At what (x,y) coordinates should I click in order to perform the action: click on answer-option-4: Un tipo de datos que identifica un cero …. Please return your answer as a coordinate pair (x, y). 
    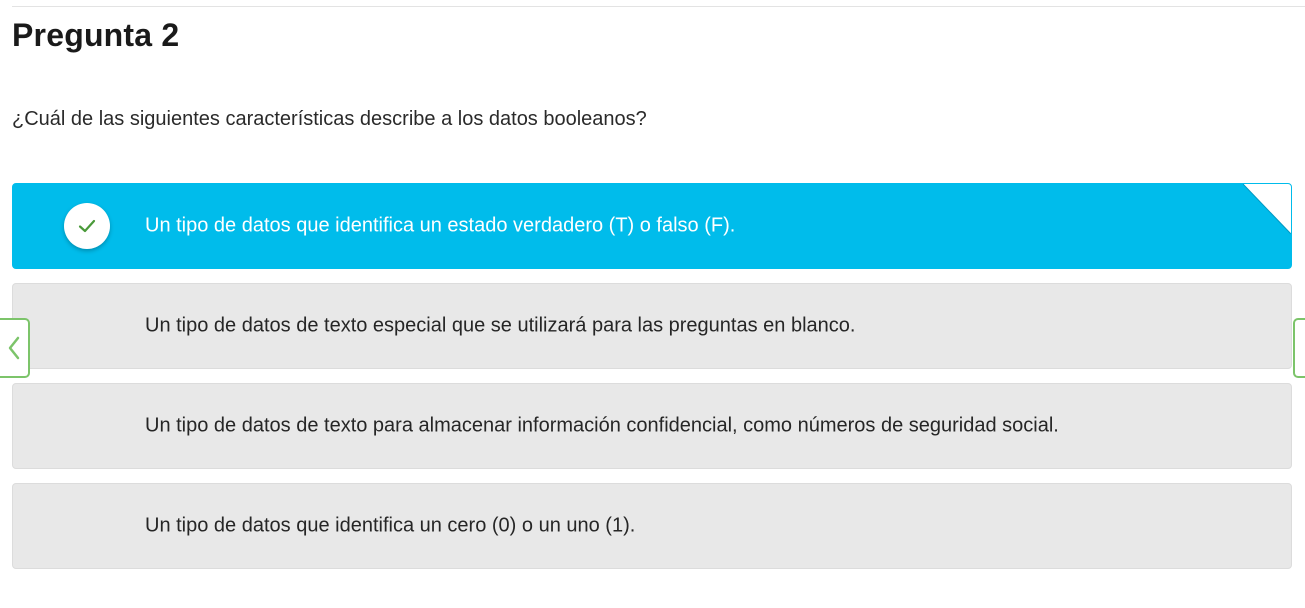
    Looking at the image, I should click on (652, 526).